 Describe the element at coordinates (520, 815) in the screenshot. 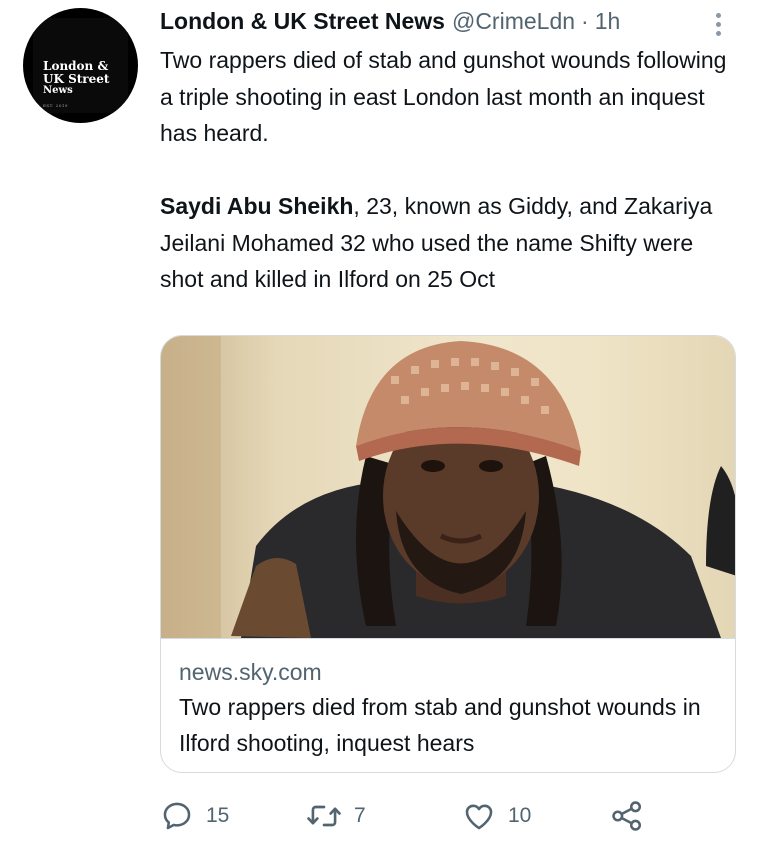

I see `like-count: 10` at that location.